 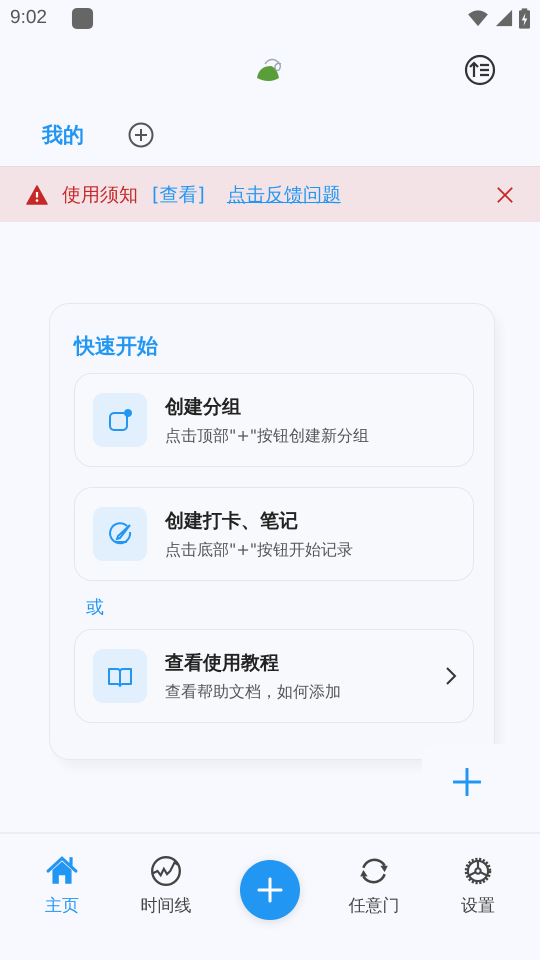 I want to click on notice-title: 使用须知, so click(x=100, y=195).